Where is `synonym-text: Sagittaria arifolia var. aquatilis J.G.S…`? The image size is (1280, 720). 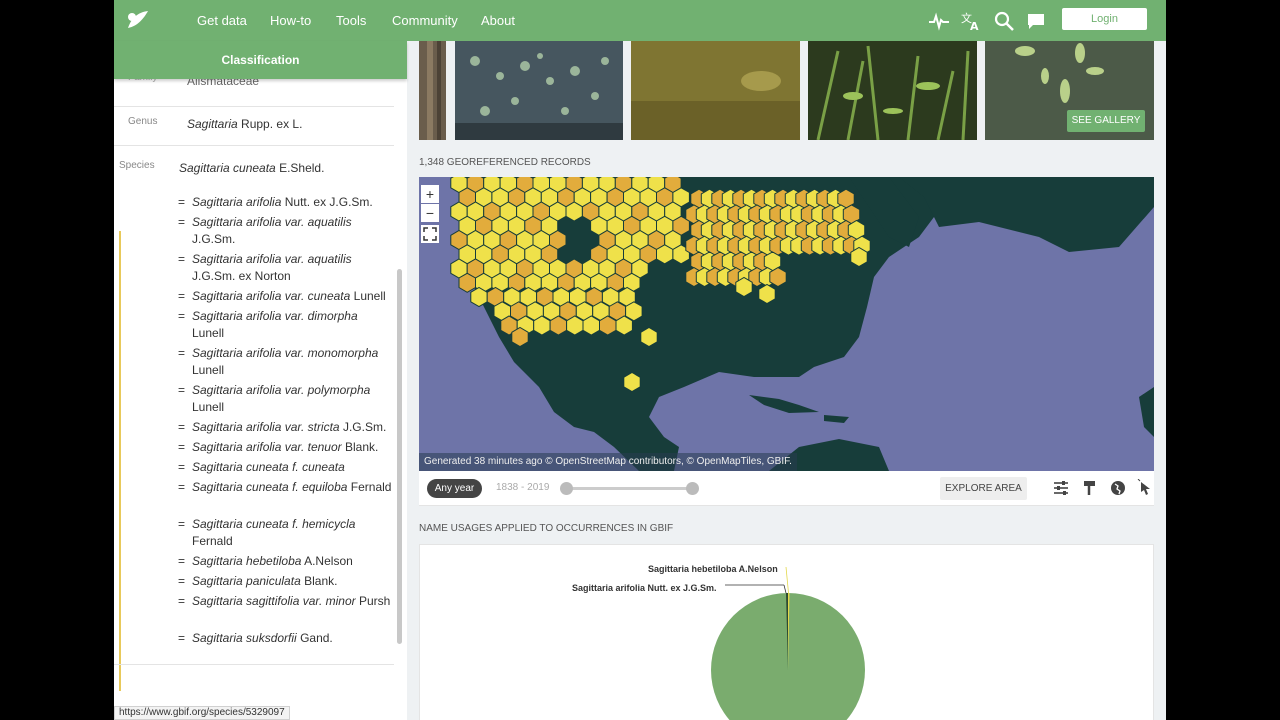
synonym-text: Sagittaria arifolia var. aquatilis J.G.S… is located at coordinates (292, 231).